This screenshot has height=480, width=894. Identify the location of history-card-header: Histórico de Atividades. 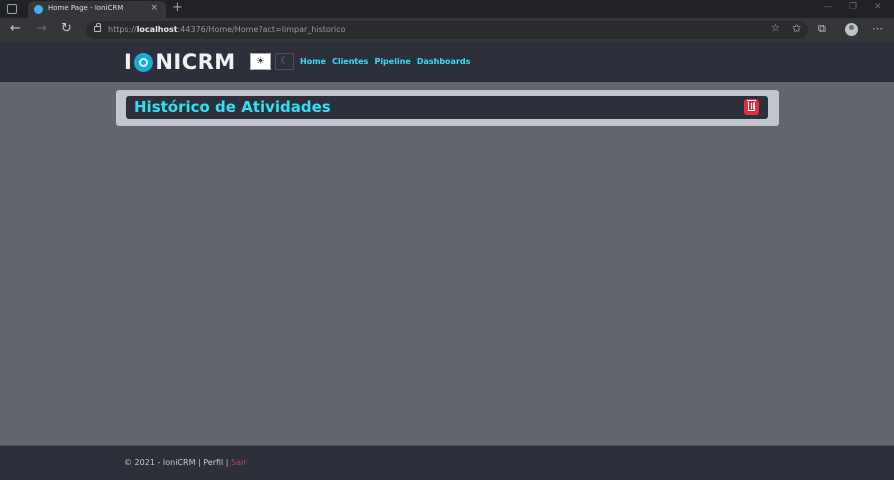
(447, 107).